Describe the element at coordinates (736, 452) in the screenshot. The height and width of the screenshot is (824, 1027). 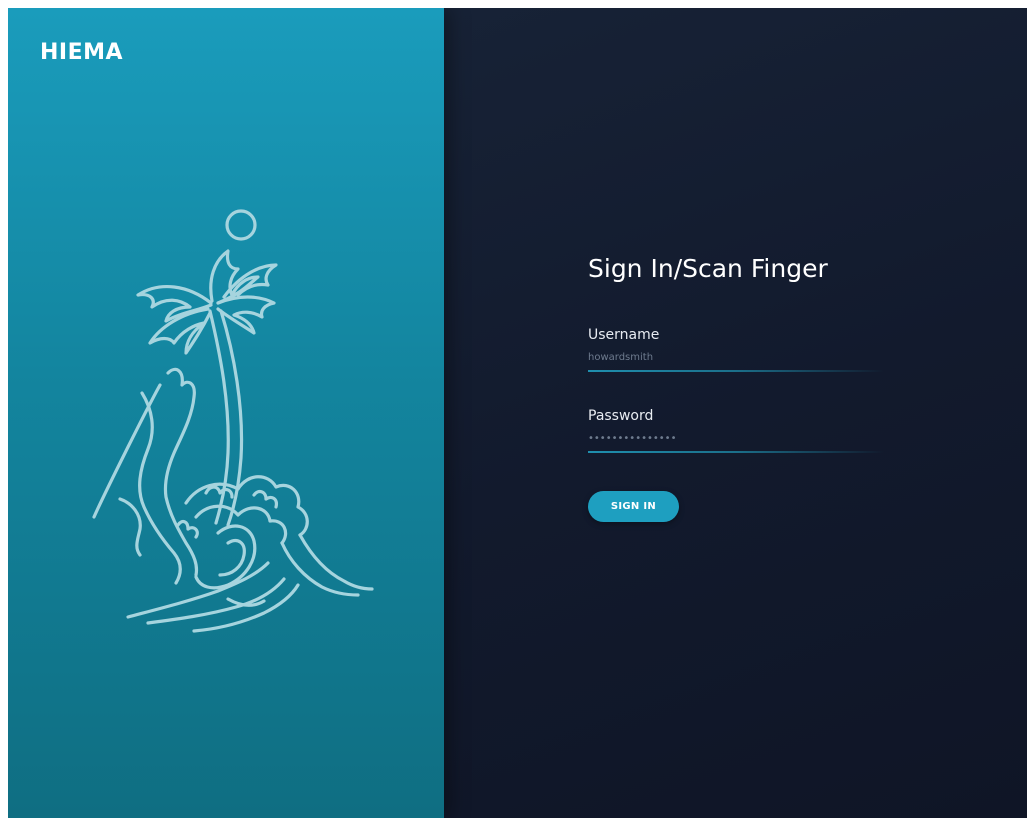
I see `password-underline` at that location.